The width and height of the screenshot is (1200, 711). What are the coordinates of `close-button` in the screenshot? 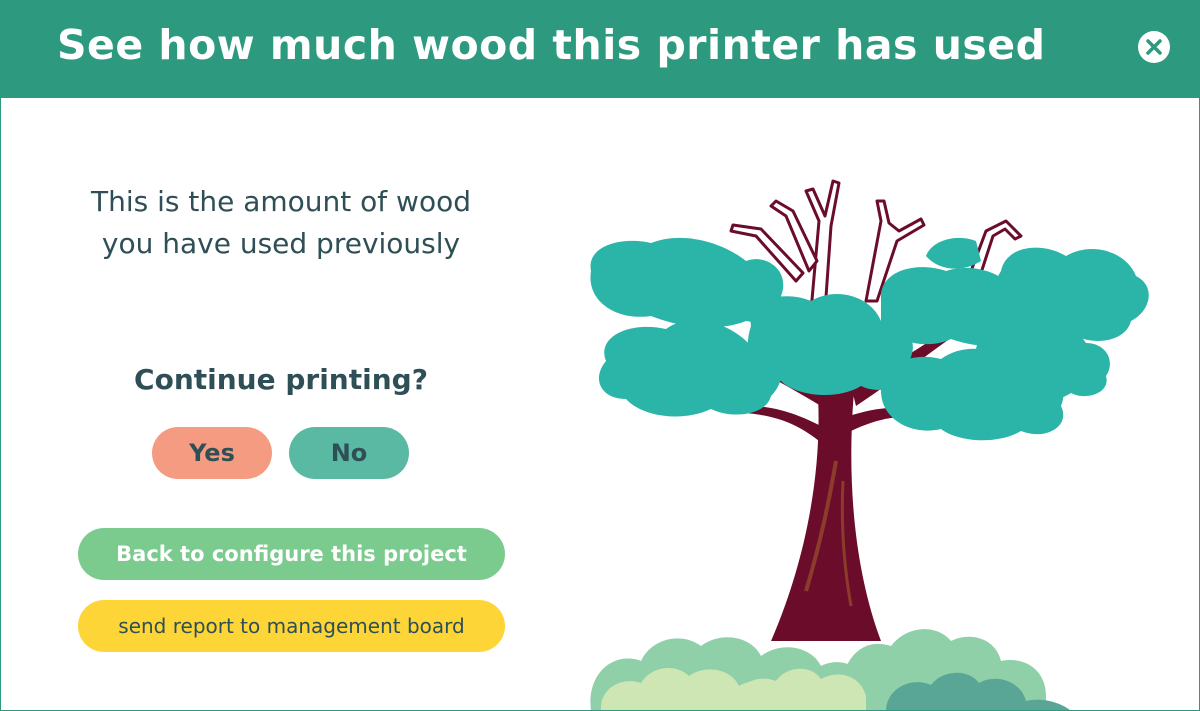 It's located at (1154, 47).